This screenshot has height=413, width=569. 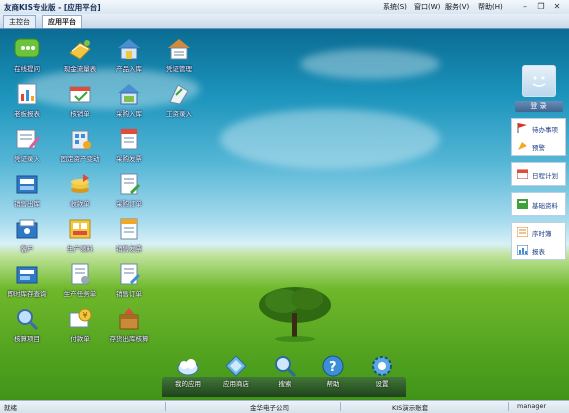 What do you see at coordinates (522, 204) in the screenshot?
I see `book-icon` at bounding box center [522, 204].